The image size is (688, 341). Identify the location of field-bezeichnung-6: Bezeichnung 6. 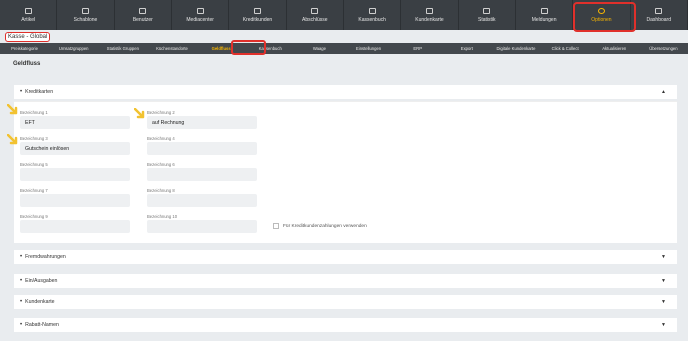
(202, 171).